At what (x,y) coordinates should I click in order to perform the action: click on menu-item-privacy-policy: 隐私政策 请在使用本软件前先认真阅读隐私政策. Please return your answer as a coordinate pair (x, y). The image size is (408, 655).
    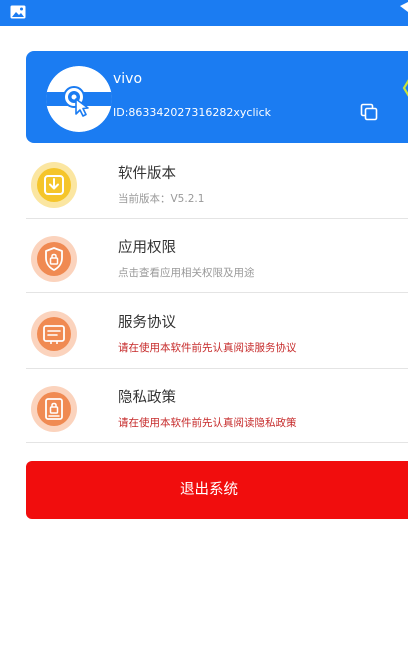
    Looking at the image, I should click on (217, 409).